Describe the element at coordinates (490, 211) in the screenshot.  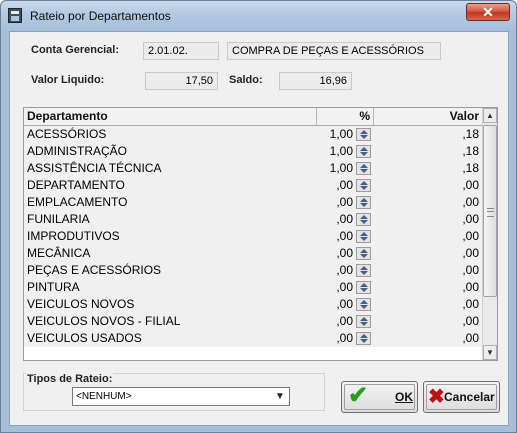
I see `scroll-thumb` at that location.